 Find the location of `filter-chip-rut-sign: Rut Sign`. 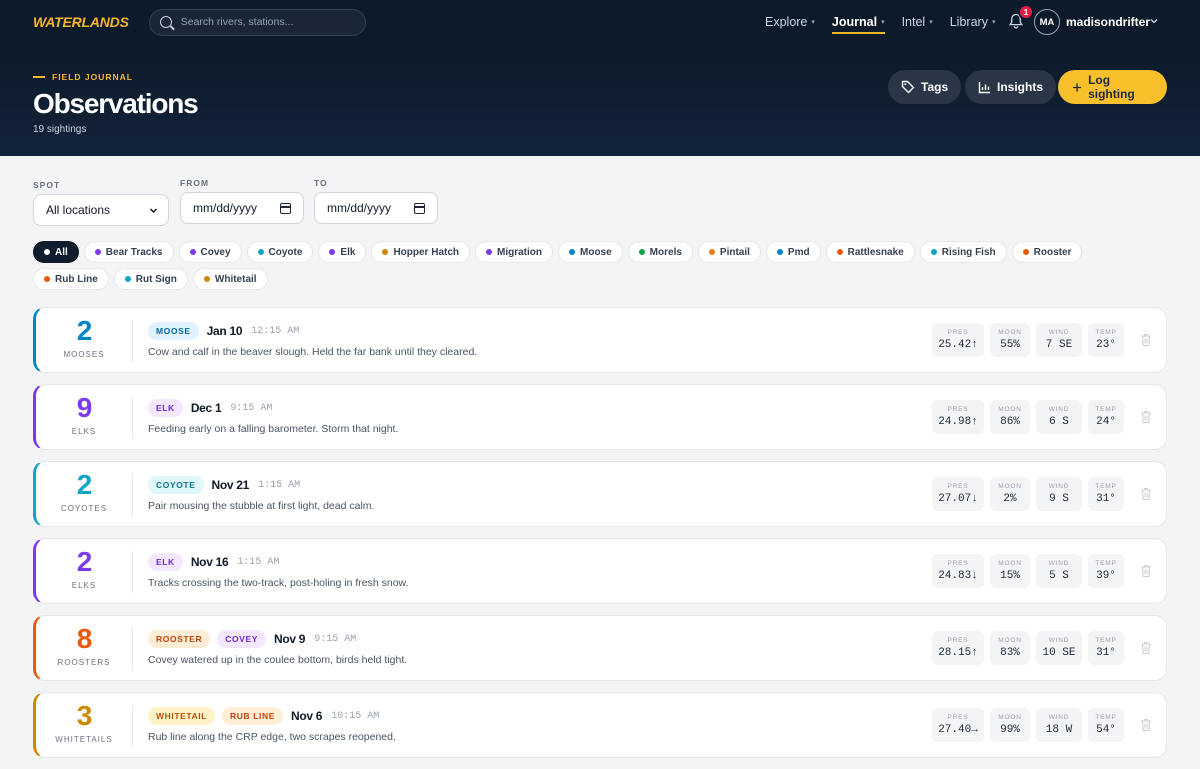

filter-chip-rut-sign: Rut Sign is located at coordinates (150, 279).